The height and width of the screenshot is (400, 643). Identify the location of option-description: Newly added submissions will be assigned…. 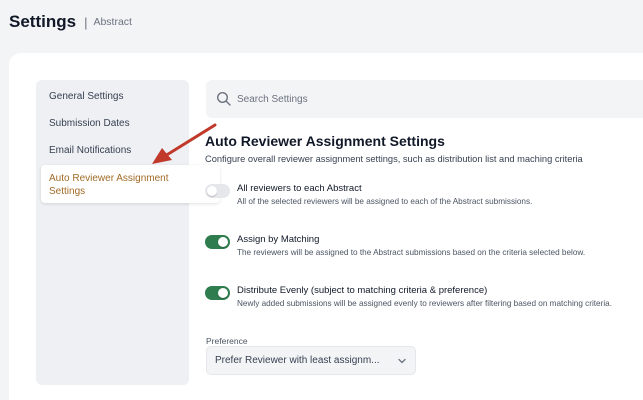
(424, 303).